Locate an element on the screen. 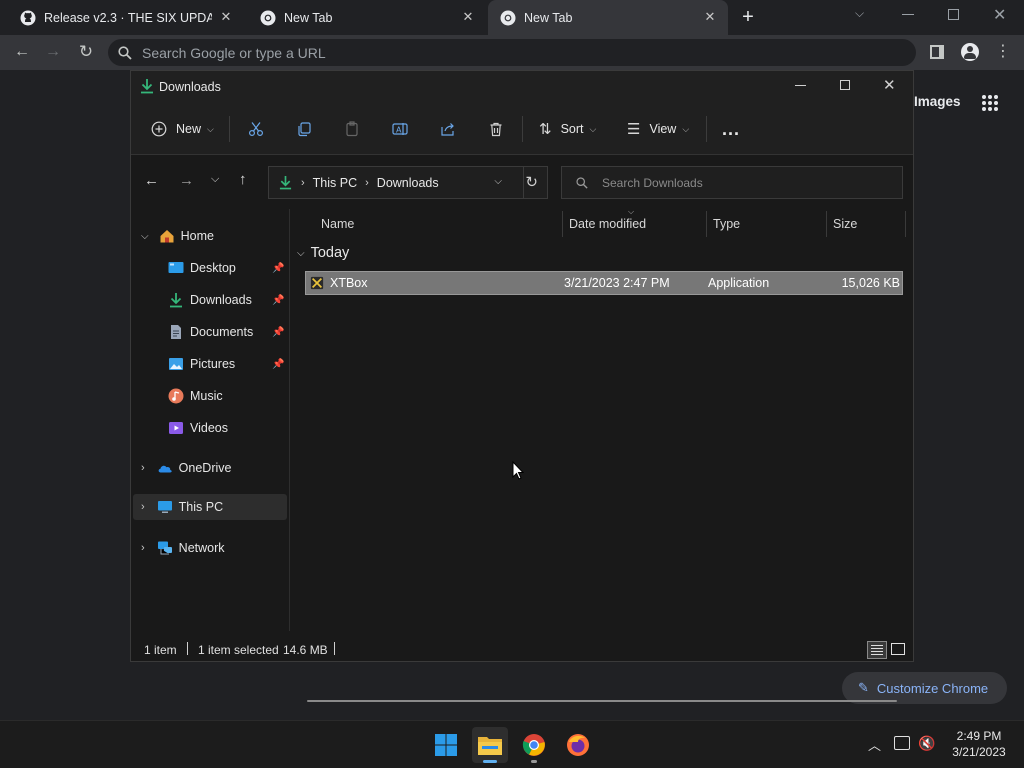 This screenshot has height=768, width=1024. group-header-today: ⌵ Today is located at coordinates (323, 253).